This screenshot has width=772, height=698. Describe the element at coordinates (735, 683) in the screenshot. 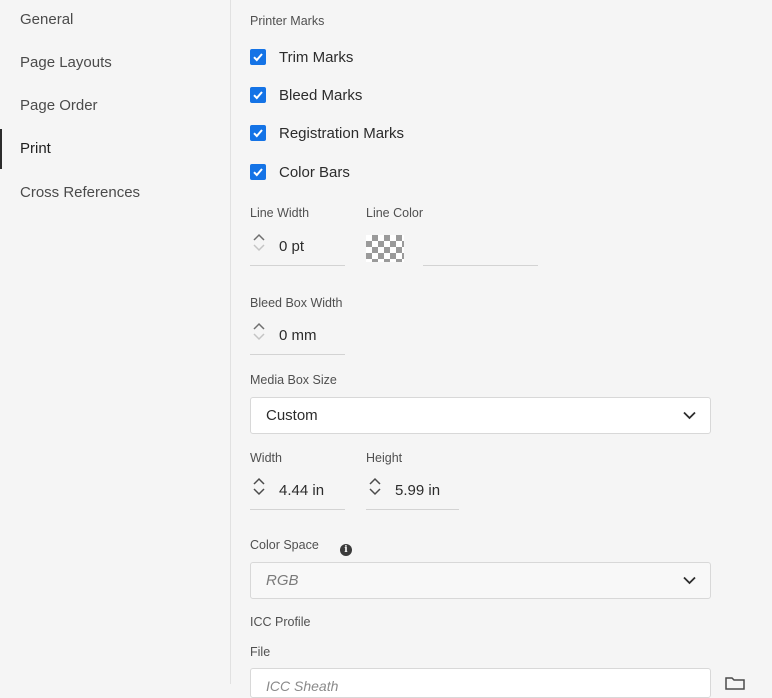

I see `folder-icon` at that location.